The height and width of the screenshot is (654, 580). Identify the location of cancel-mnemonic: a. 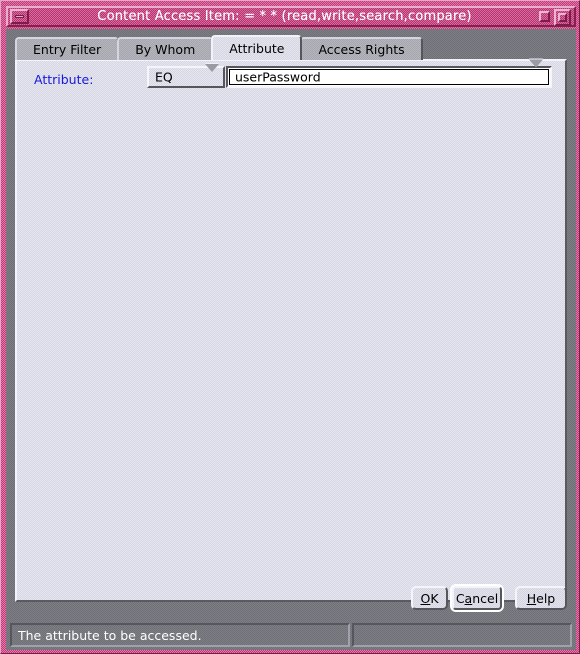
(468, 598).